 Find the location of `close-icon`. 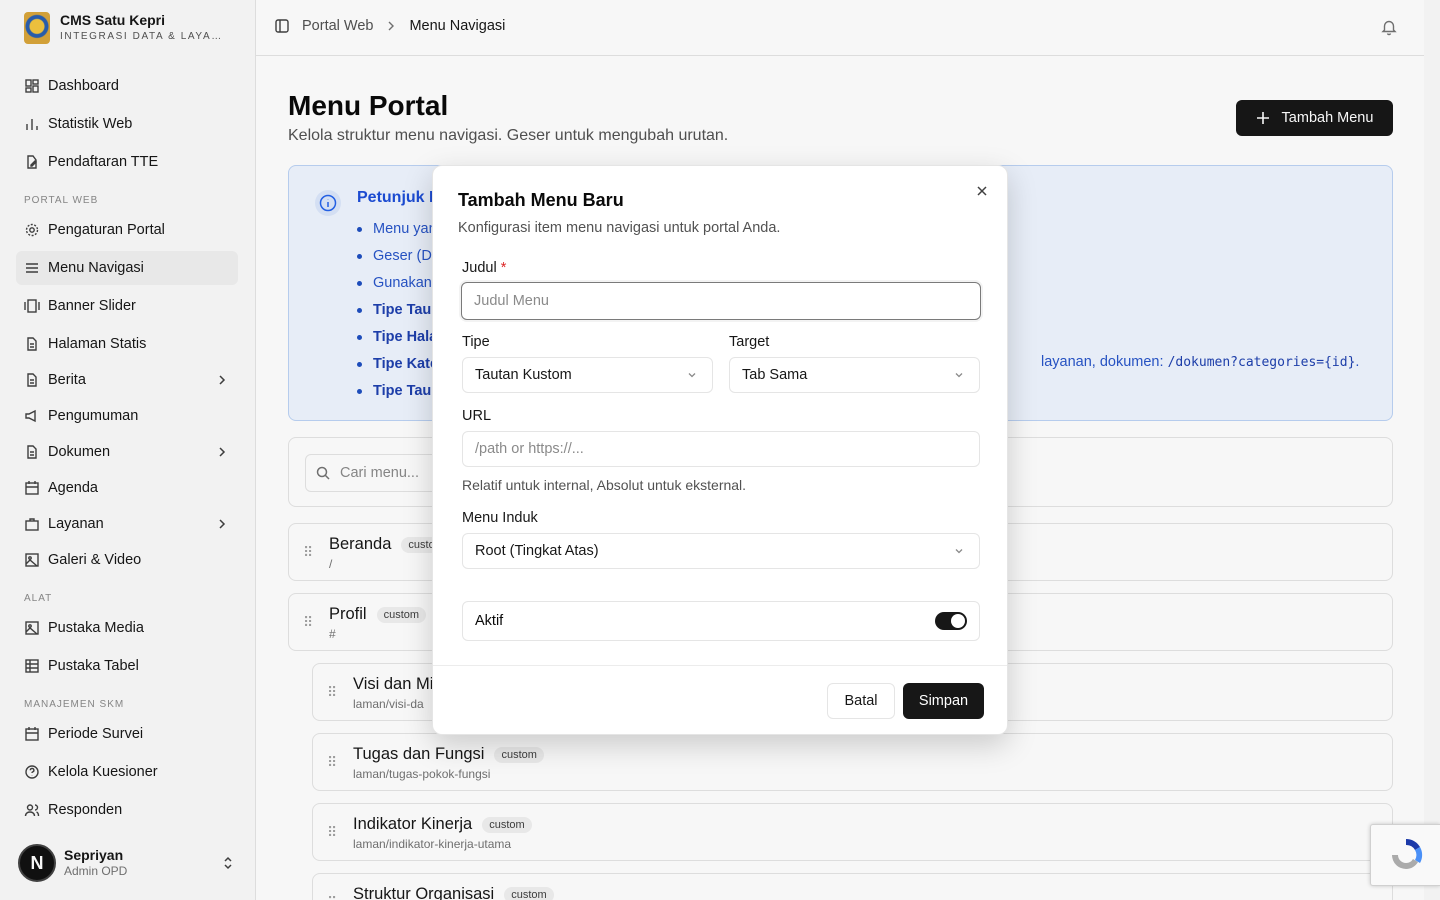

close-icon is located at coordinates (982, 191).